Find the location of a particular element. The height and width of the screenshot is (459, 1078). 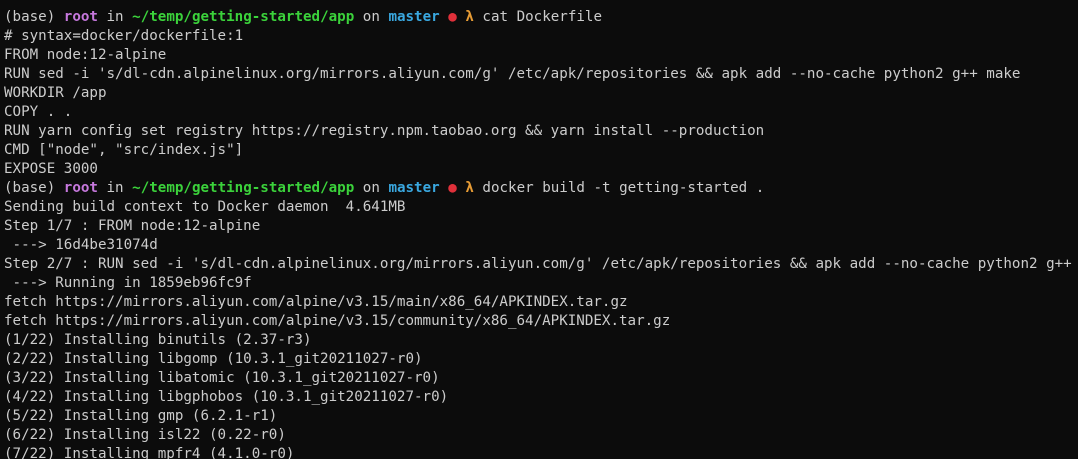

output-line: (1/22) Installing binutils (2.37-r3) is located at coordinates (158, 340).